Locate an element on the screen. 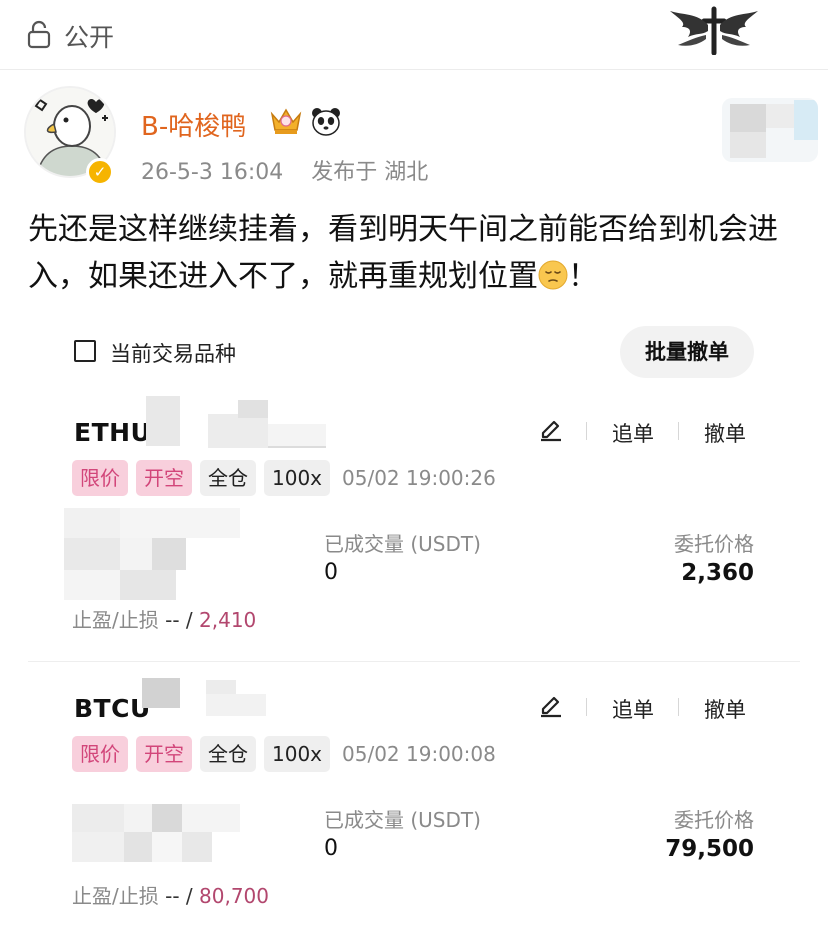  order-symbol: ETHU is located at coordinates (112, 432).